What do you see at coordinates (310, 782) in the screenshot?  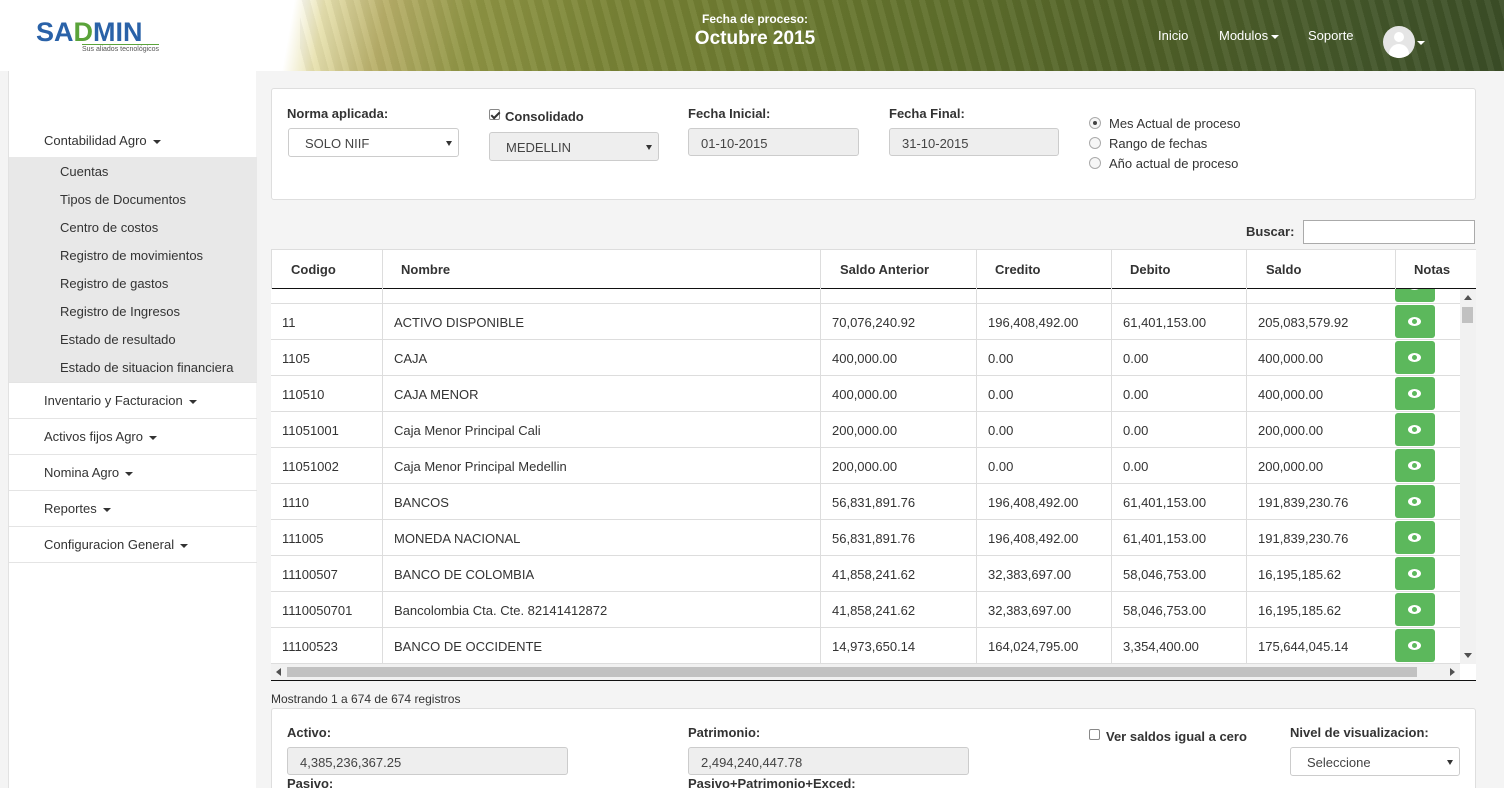 I see `pasivo-label: Pasivo:` at bounding box center [310, 782].